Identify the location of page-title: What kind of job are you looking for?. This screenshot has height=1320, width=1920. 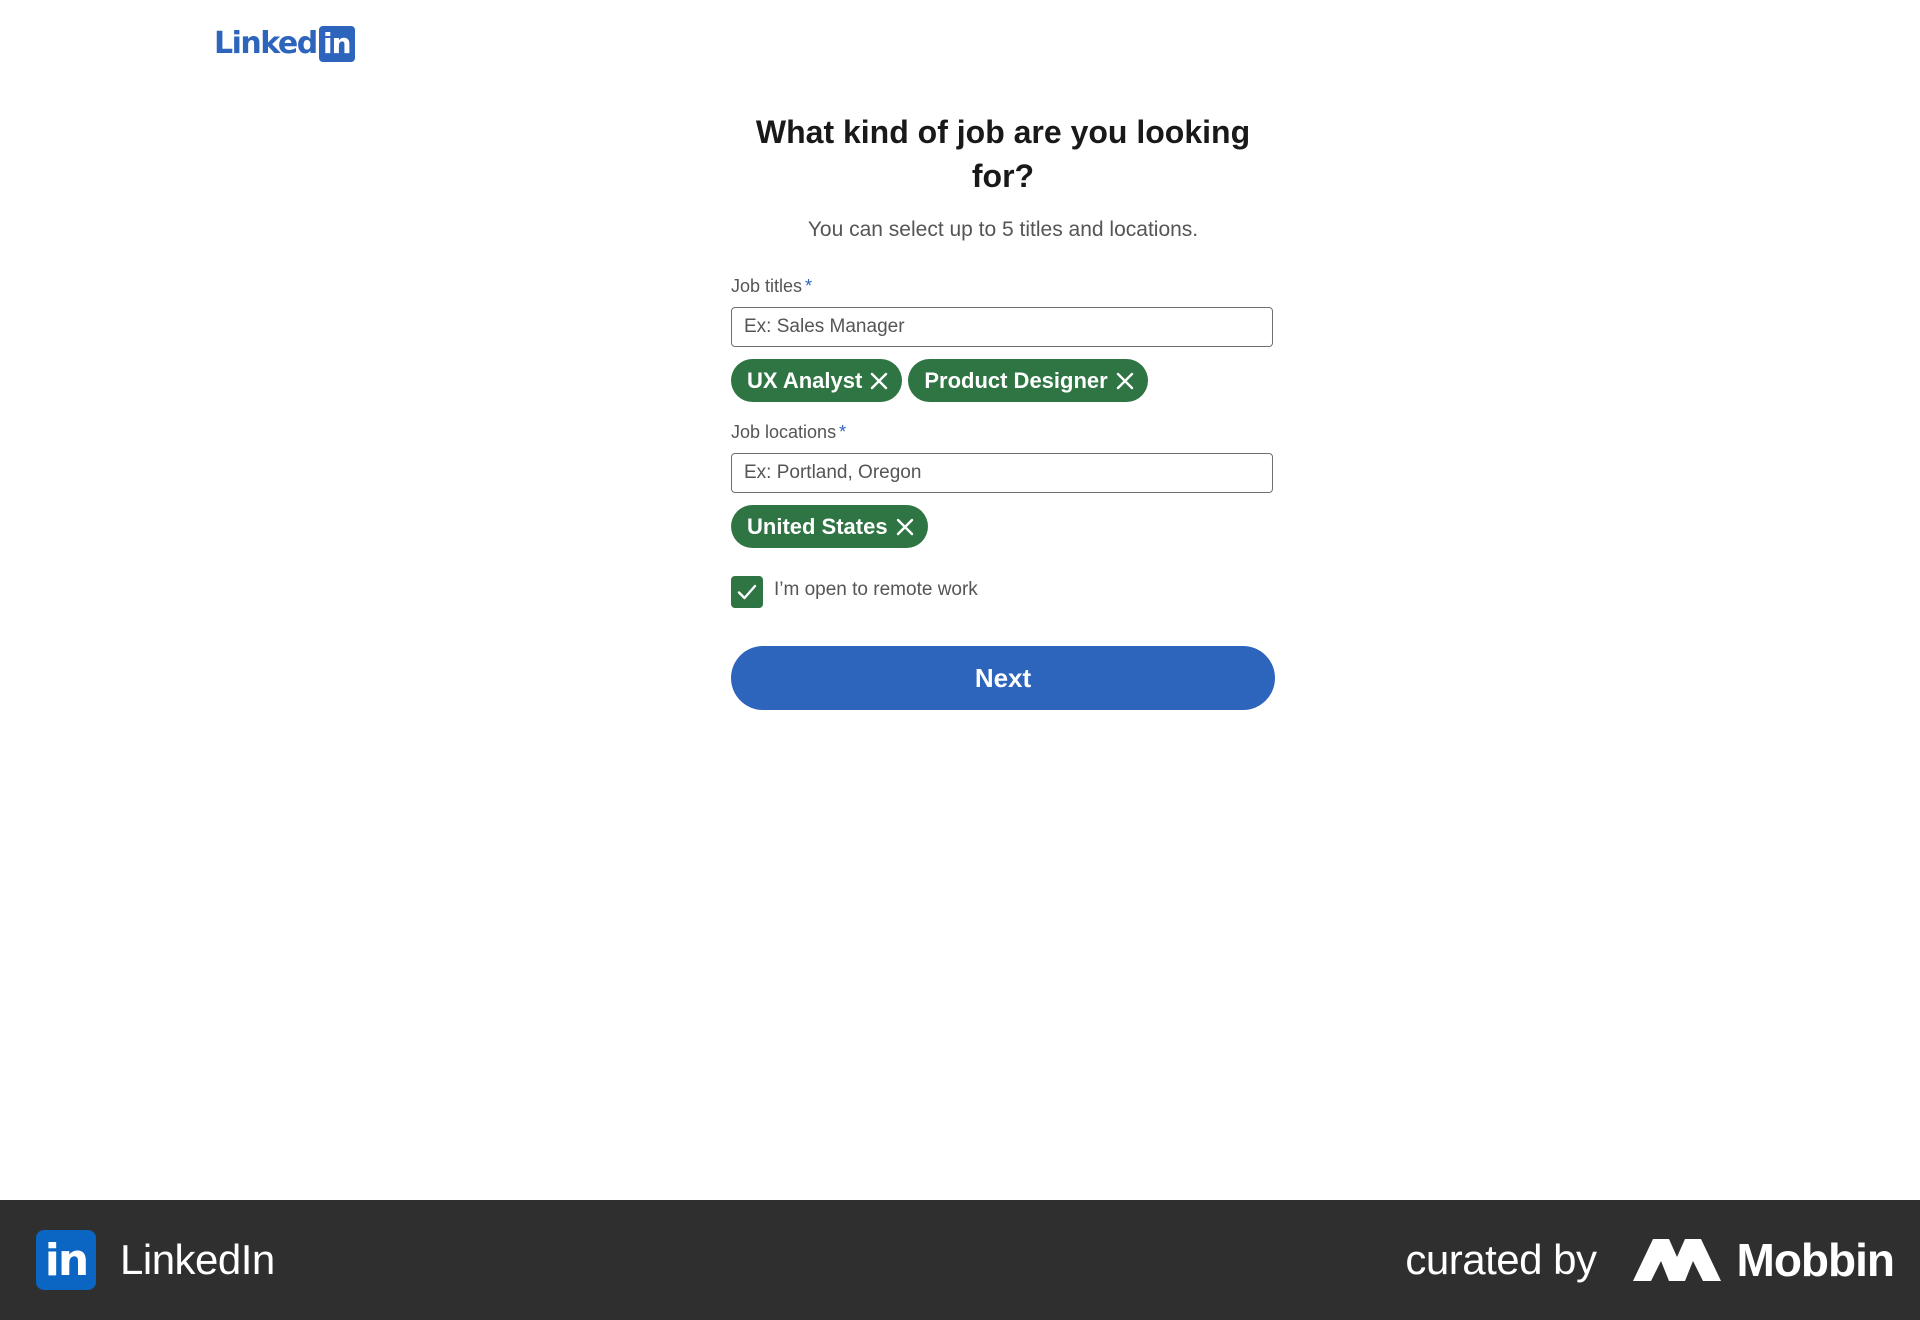
(1003, 154).